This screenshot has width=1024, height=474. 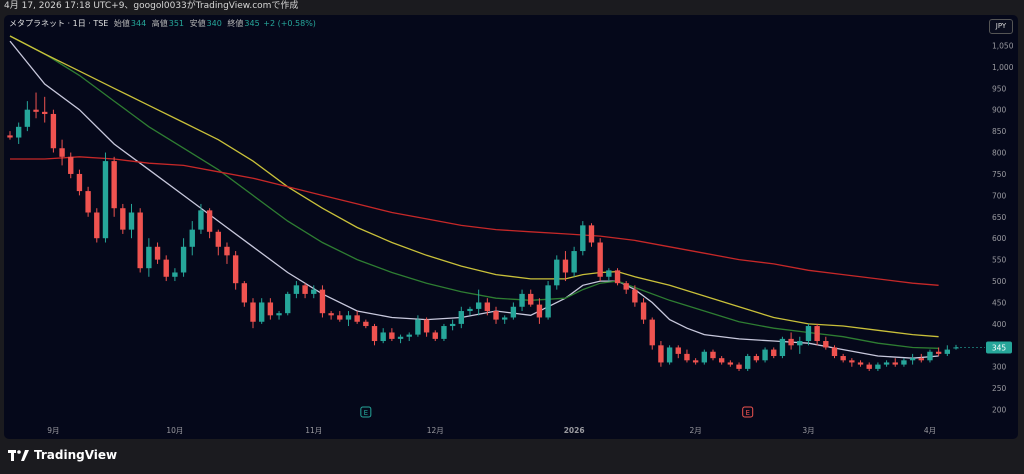 I want to click on price-tick-label: 600, so click(x=999, y=238).